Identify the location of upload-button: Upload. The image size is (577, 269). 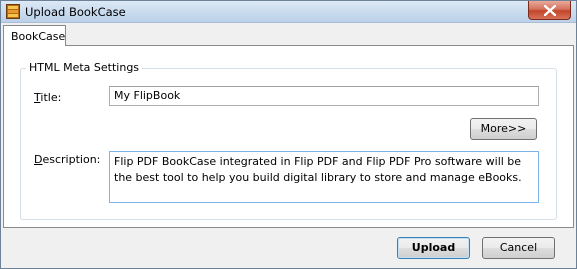
(433, 248).